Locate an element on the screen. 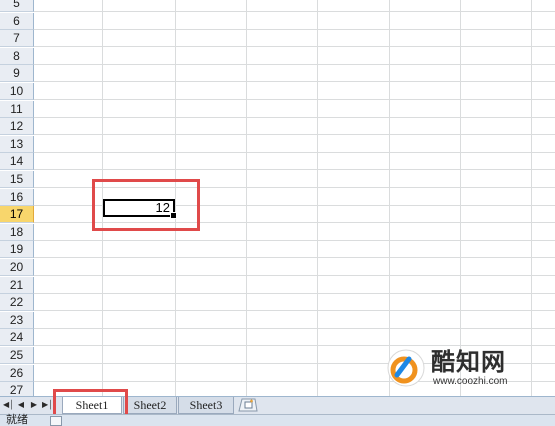  row-header: 7 is located at coordinates (17, 39).